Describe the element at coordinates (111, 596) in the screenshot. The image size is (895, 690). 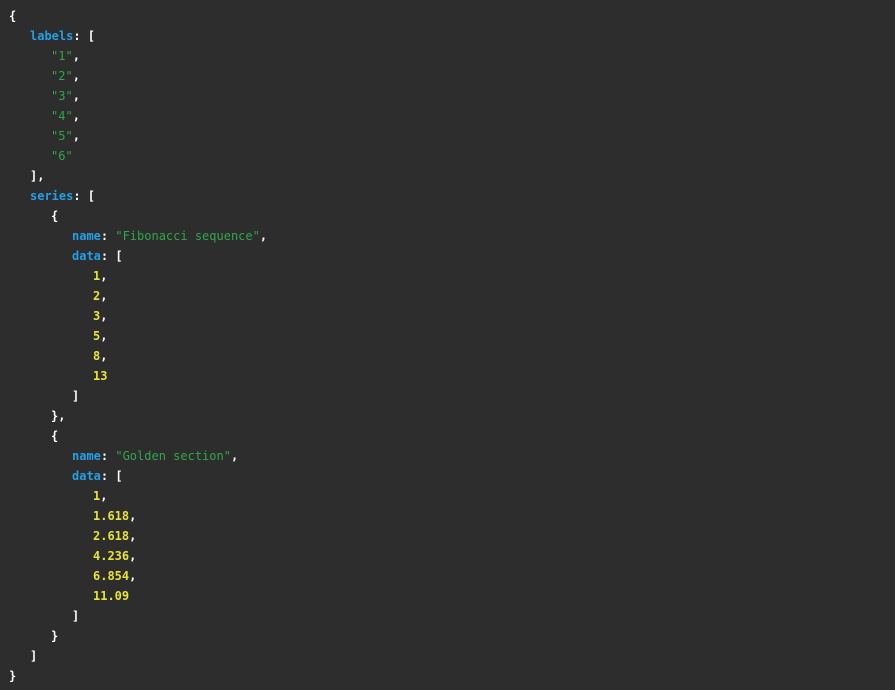
I see `data-item-value: 11.09` at that location.